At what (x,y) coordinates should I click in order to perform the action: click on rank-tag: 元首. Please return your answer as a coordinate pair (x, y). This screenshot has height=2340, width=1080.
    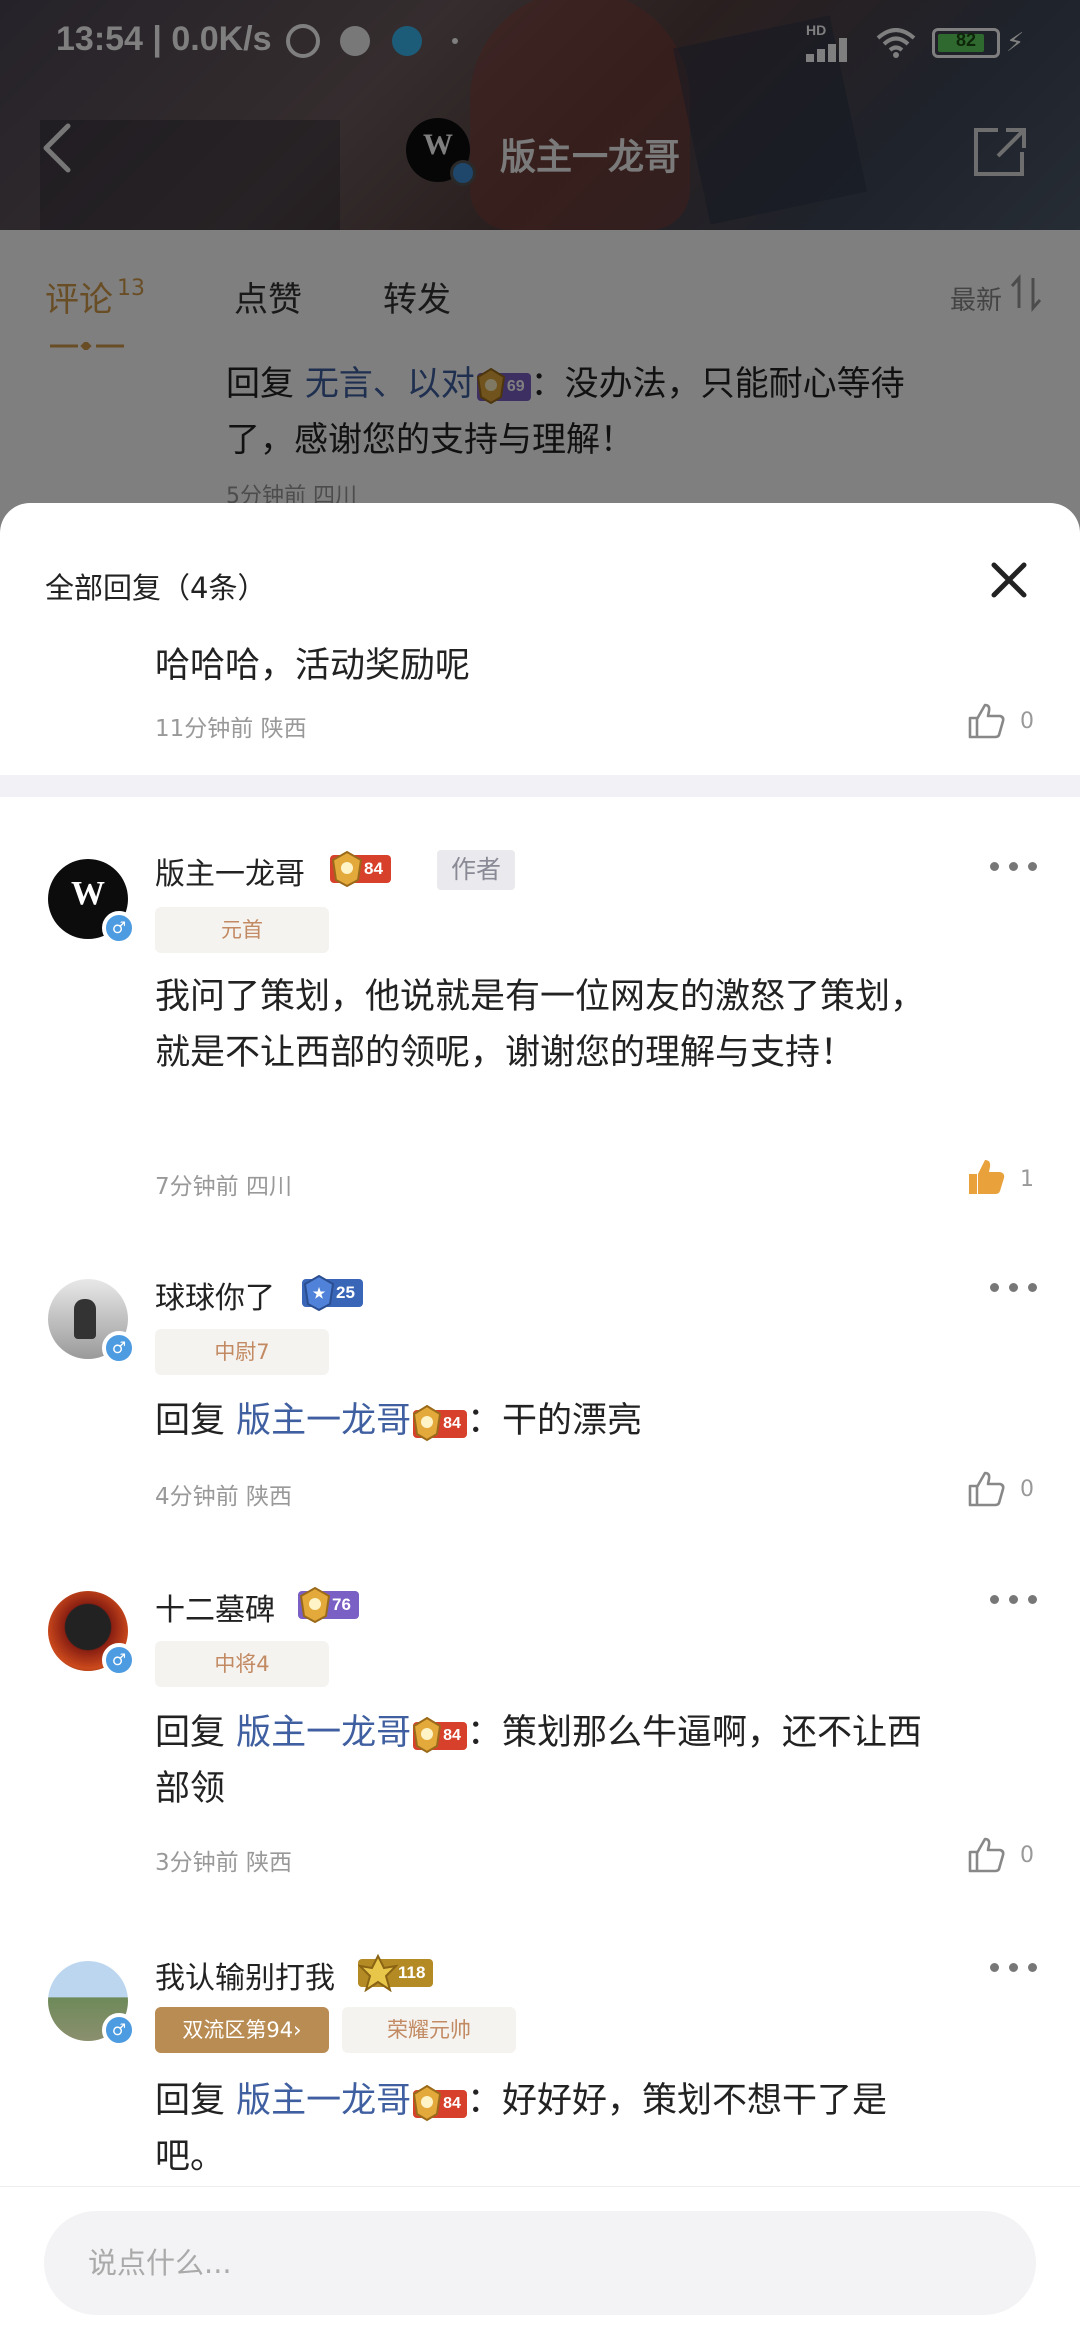
    Looking at the image, I should click on (242, 930).